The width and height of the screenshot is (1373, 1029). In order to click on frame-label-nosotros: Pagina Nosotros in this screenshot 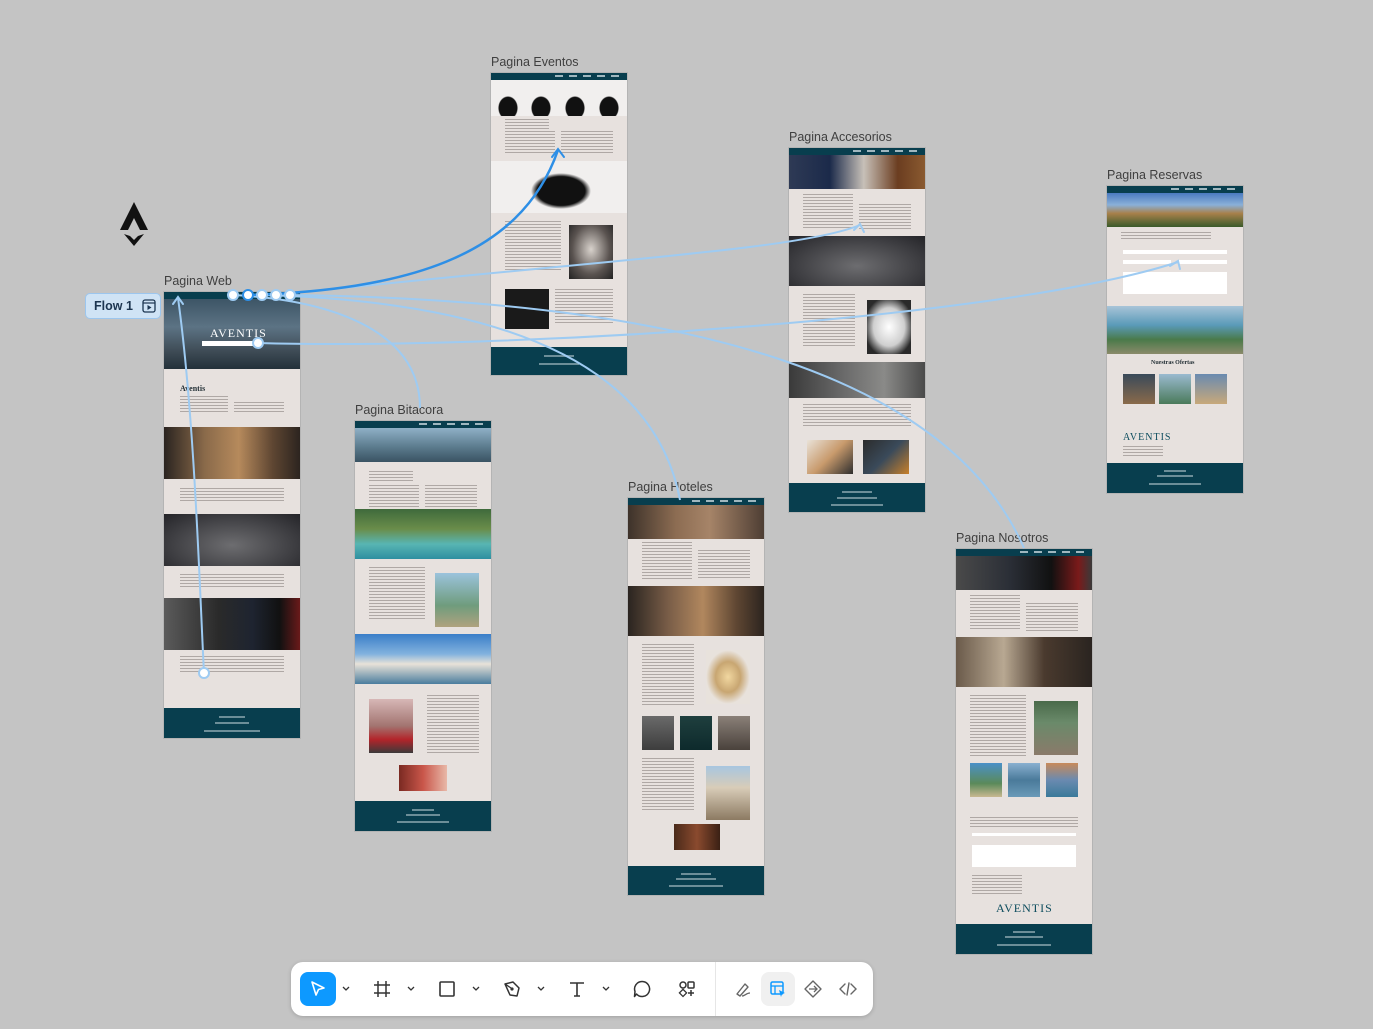, I will do `click(1002, 538)`.